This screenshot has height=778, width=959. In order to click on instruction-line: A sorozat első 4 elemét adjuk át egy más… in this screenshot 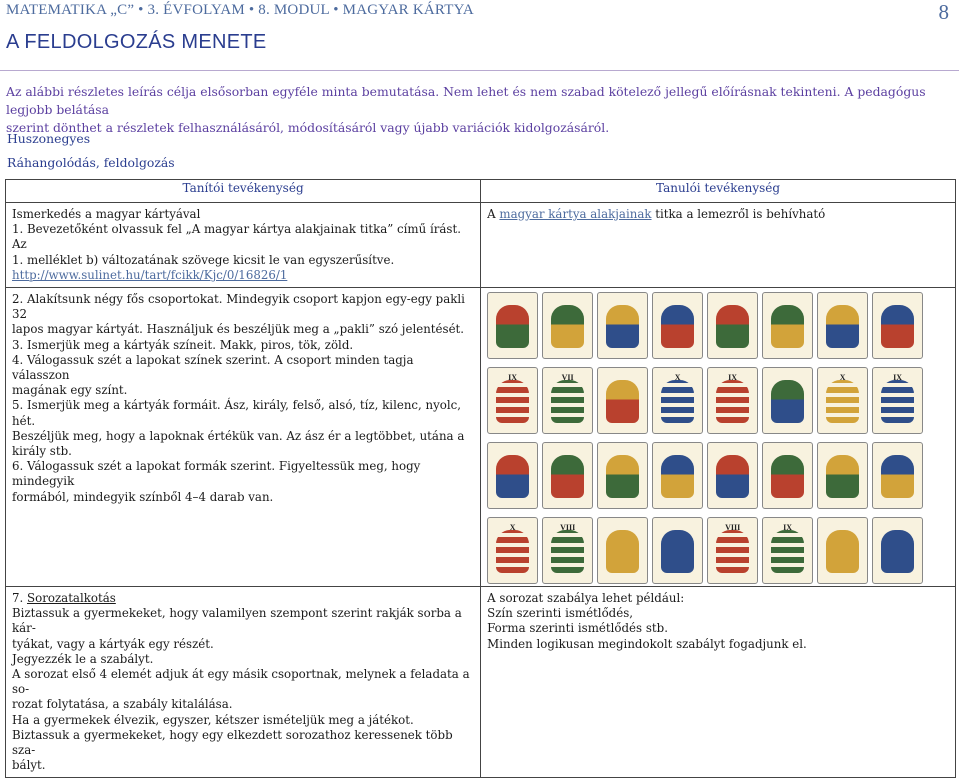, I will do `click(241, 682)`.